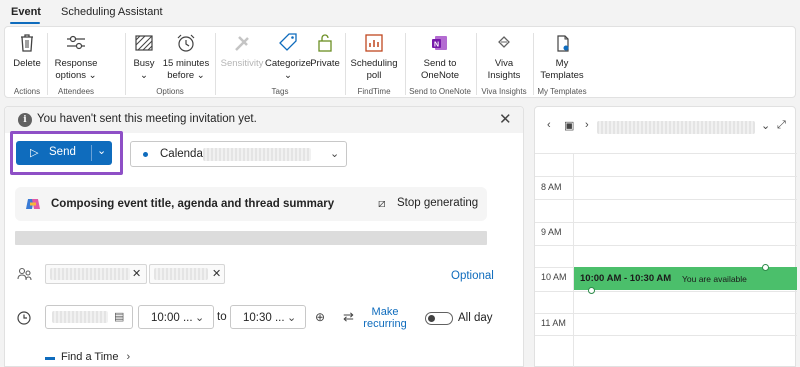 The width and height of the screenshot is (800, 367). Describe the element at coordinates (33, 204) in the screenshot. I see `copilot-icon` at that location.